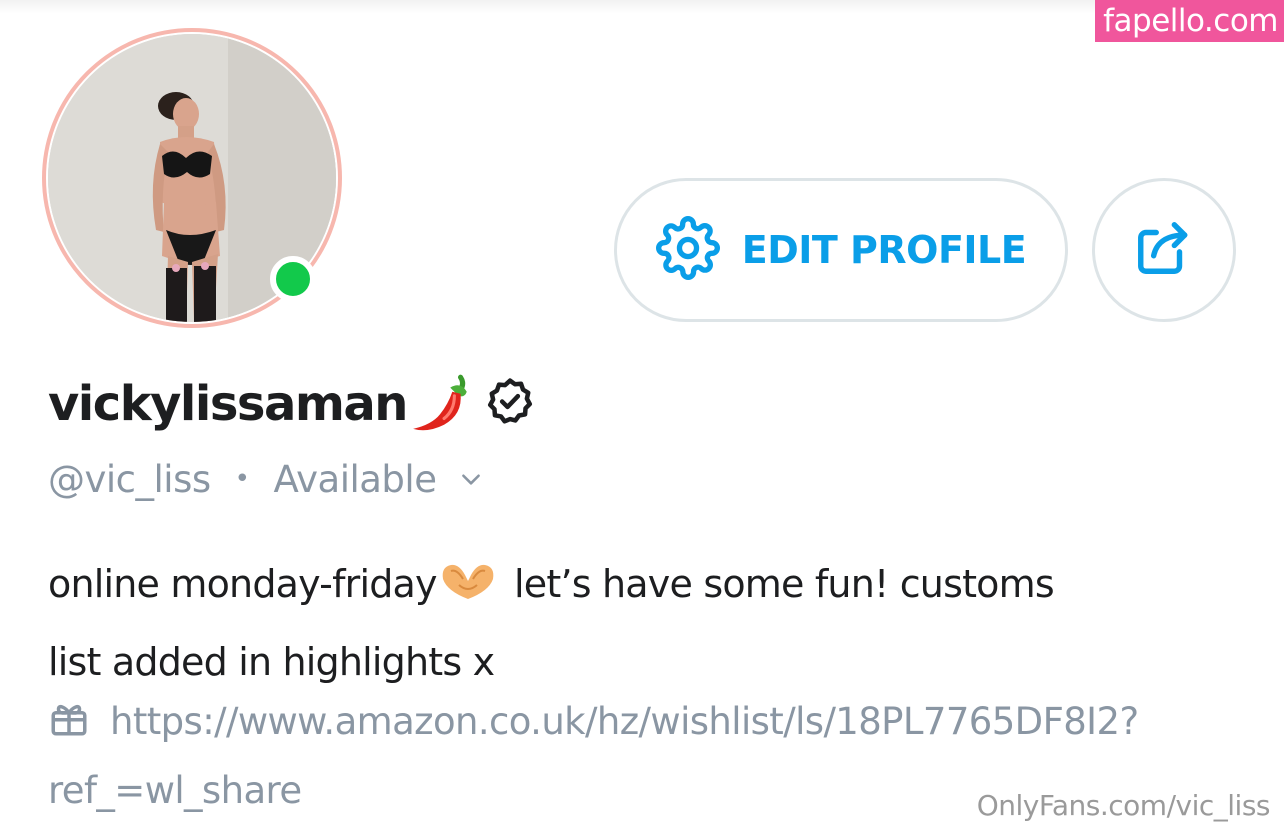  Describe the element at coordinates (642, 7) in the screenshot. I see `top-shadow` at that location.